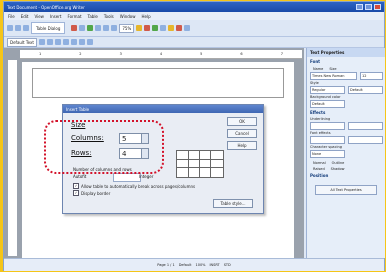 This screenshot has width=386, height=272. I want to click on background-color-label: Background color, so click(325, 97).